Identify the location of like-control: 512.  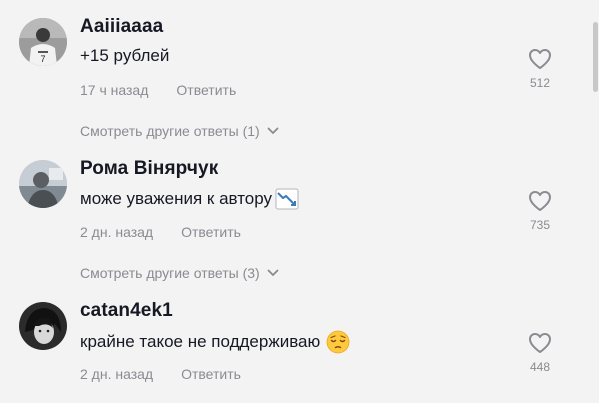
(540, 69).